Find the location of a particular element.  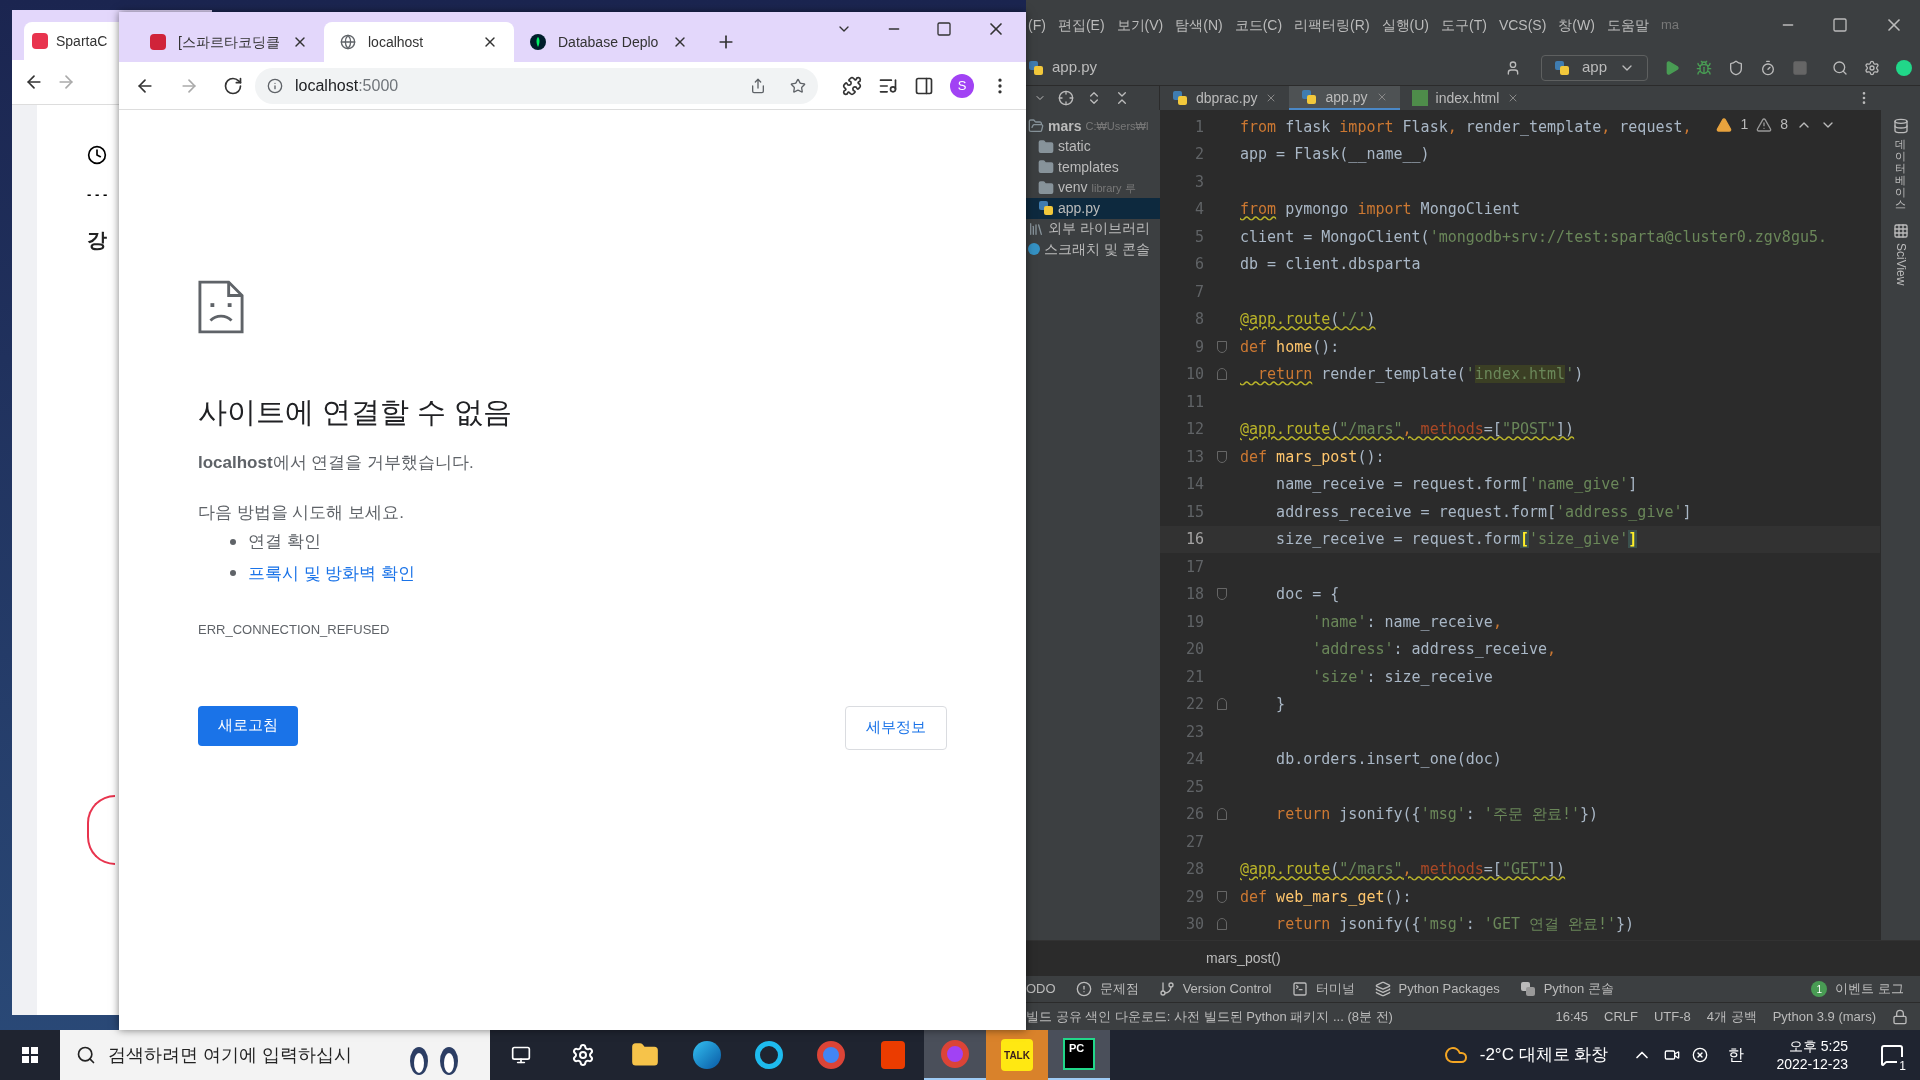

side-panel-icon is located at coordinates (924, 85).